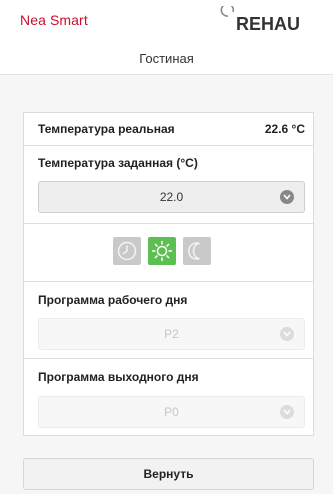  I want to click on room-title: Гостиная, so click(166, 58).